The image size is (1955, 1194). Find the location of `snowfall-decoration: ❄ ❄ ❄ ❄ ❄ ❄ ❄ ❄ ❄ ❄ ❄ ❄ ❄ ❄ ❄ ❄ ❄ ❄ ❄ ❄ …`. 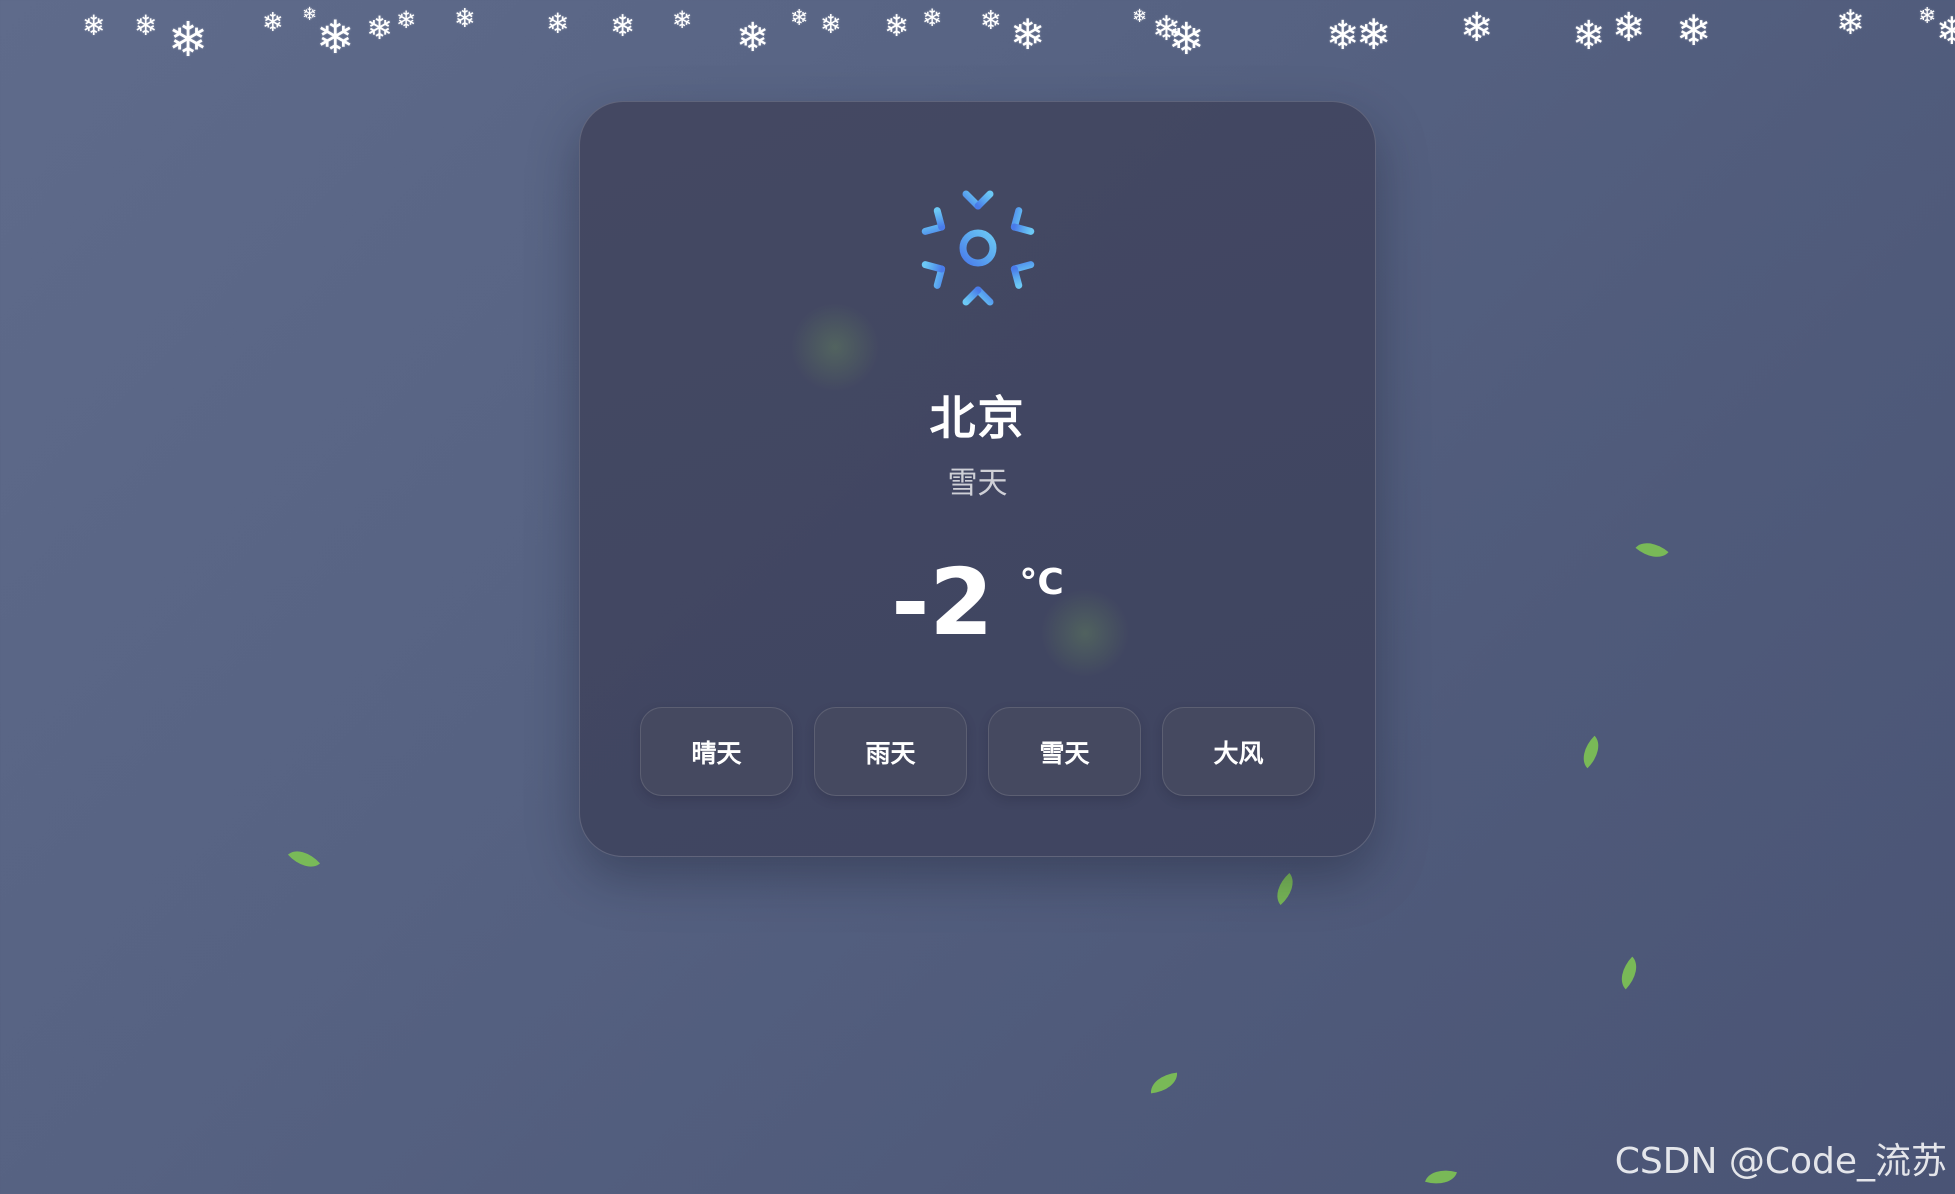

snowfall-decoration: ❄ ❄ ❄ ❄ ❄ ❄ ❄ ❄ ❄ ❄ ❄ ❄ ❄ ❄ ❄ ❄ ❄ ❄ ❄ ❄ … is located at coordinates (977, 40).